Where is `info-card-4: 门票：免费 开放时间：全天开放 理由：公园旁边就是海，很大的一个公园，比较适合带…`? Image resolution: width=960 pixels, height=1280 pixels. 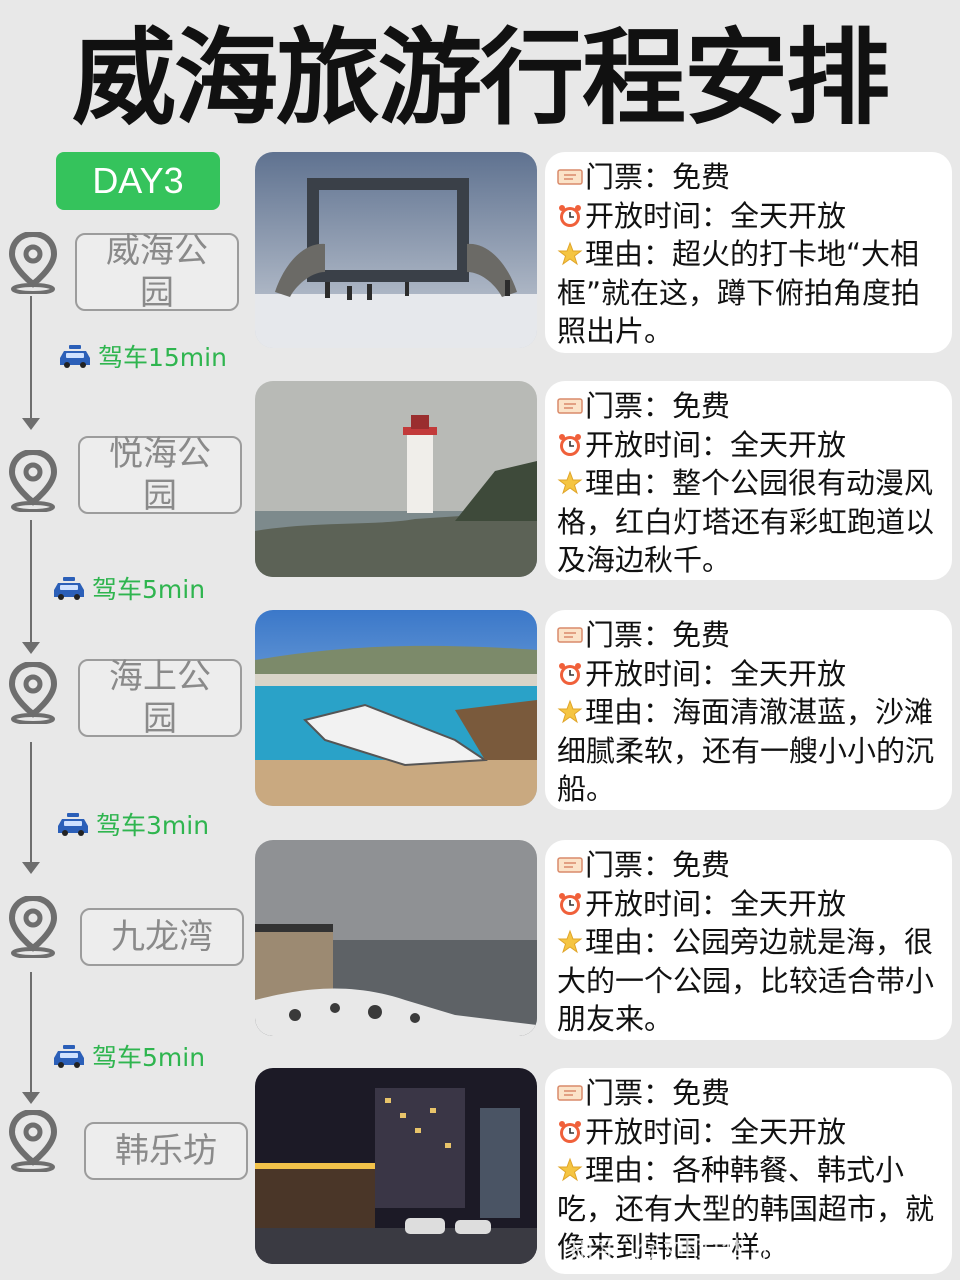
info-card-4: 门票：免费 开放时间：全天开放 理由：公园旁边就是海，很大的一个公园，比较适合带… is located at coordinates (748, 940).